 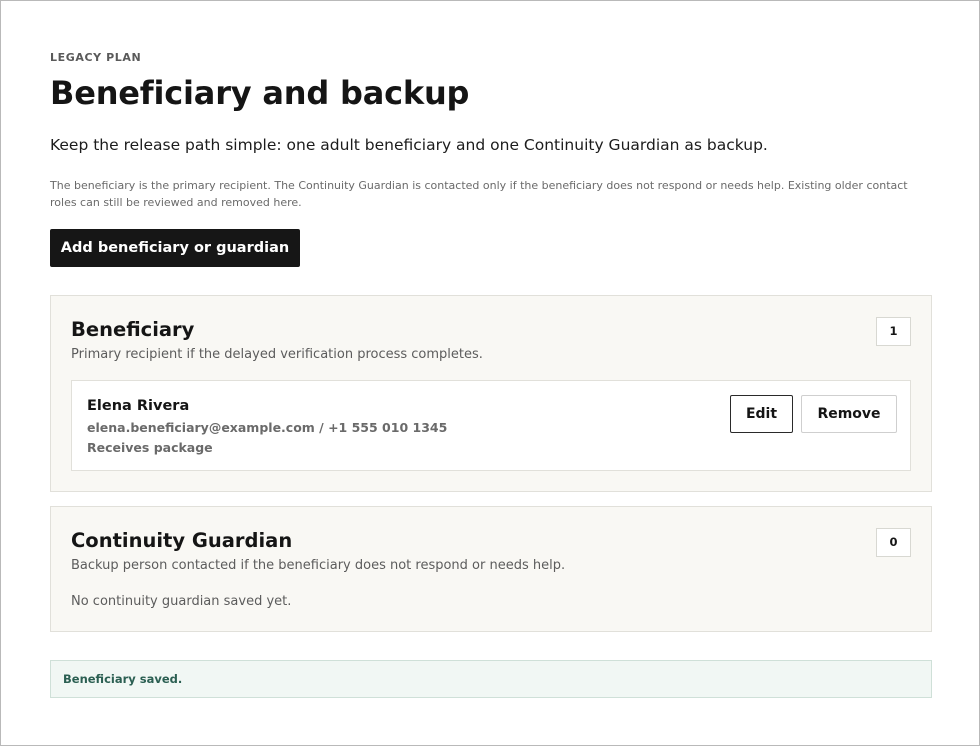 What do you see at coordinates (893, 542) in the screenshot?
I see `guardian-count-badge: 0` at bounding box center [893, 542].